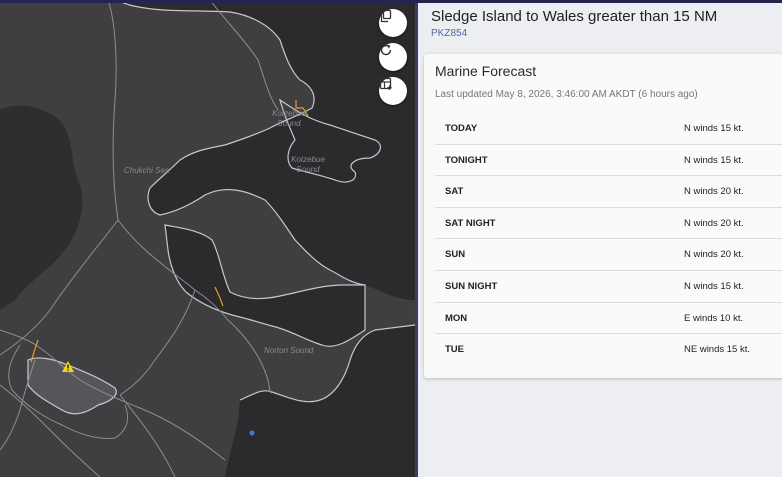 This screenshot has width=782, height=477. What do you see at coordinates (252, 433) in the screenshot?
I see `buoy-marker` at bounding box center [252, 433].